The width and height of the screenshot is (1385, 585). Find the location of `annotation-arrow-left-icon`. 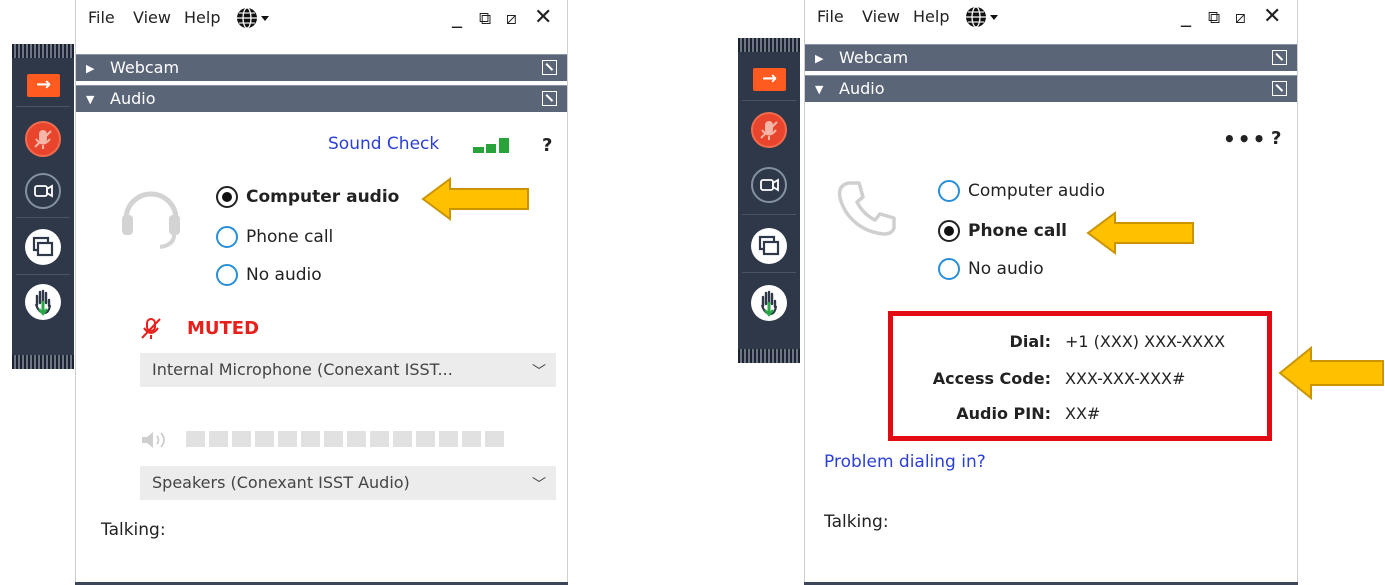

annotation-arrow-left-icon is located at coordinates (475, 199).